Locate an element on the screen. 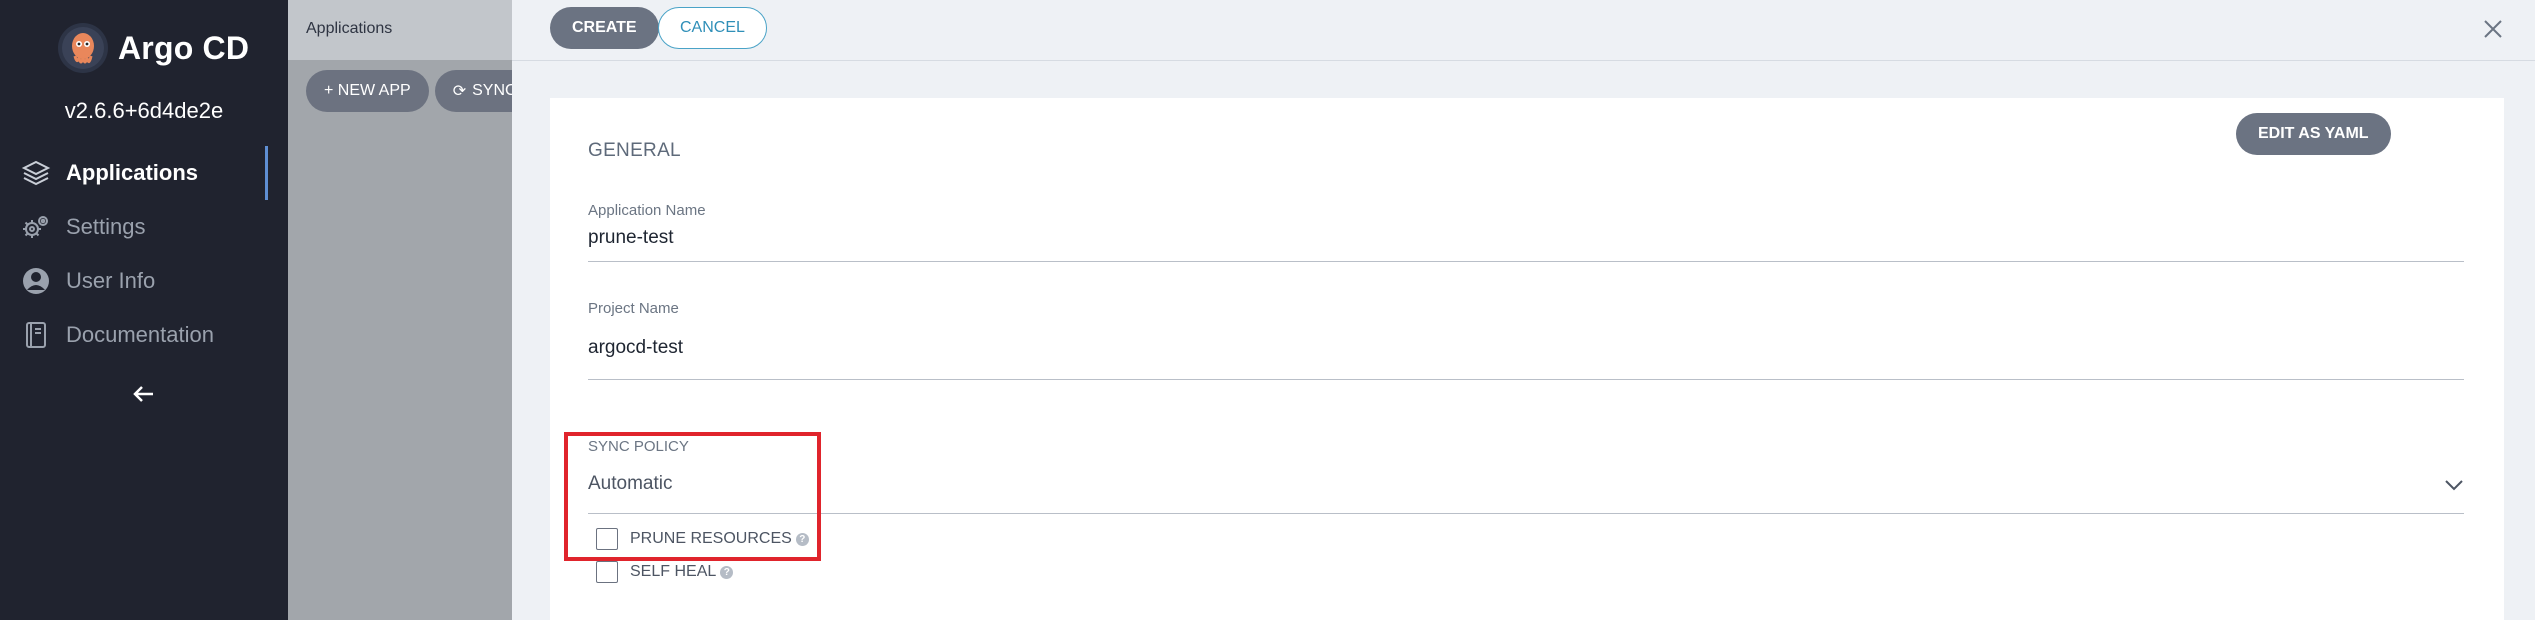 The image size is (2535, 620). arrow-left-icon is located at coordinates (143, 394).